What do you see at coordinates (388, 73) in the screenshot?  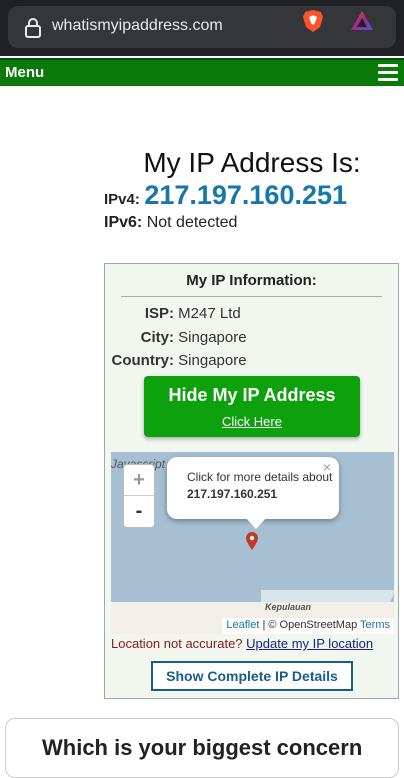 I see `hamburger-icon` at bounding box center [388, 73].